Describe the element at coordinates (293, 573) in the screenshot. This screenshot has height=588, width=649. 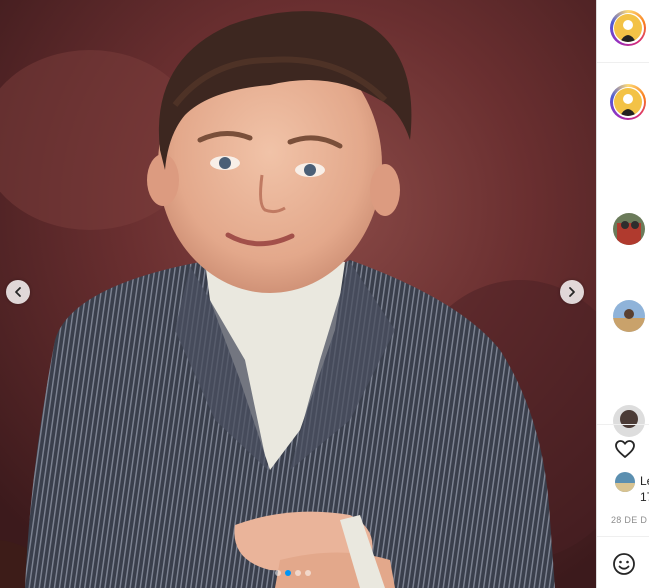
I see `carousel-indicator` at that location.